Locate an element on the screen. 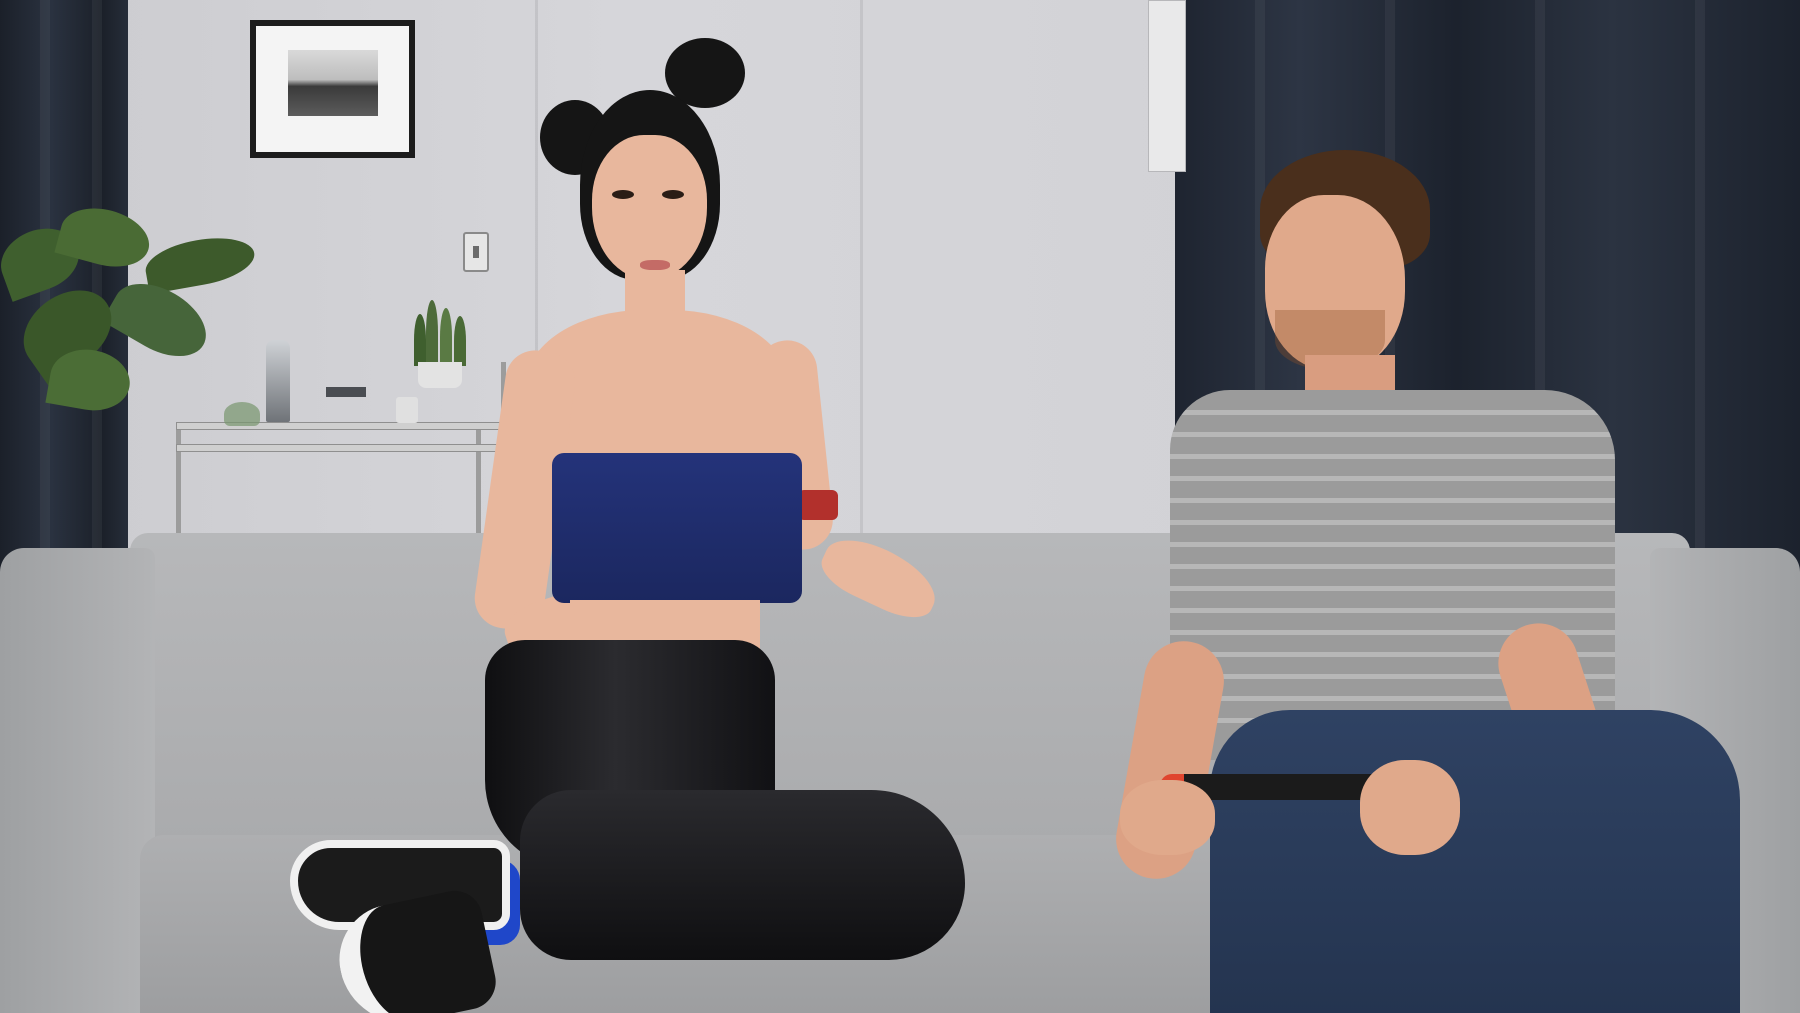  left-hand is located at coordinates (1167, 817).